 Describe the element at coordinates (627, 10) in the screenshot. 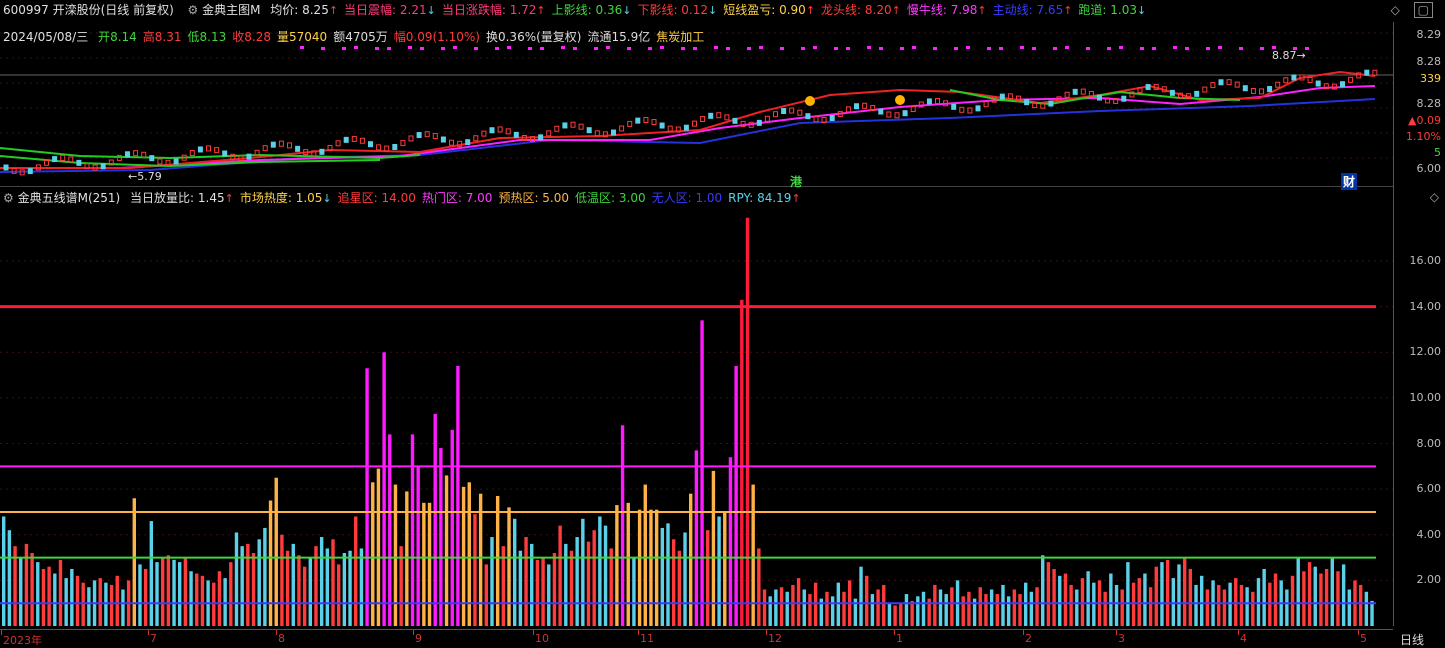

I see `header-arrow-3: ↓` at that location.